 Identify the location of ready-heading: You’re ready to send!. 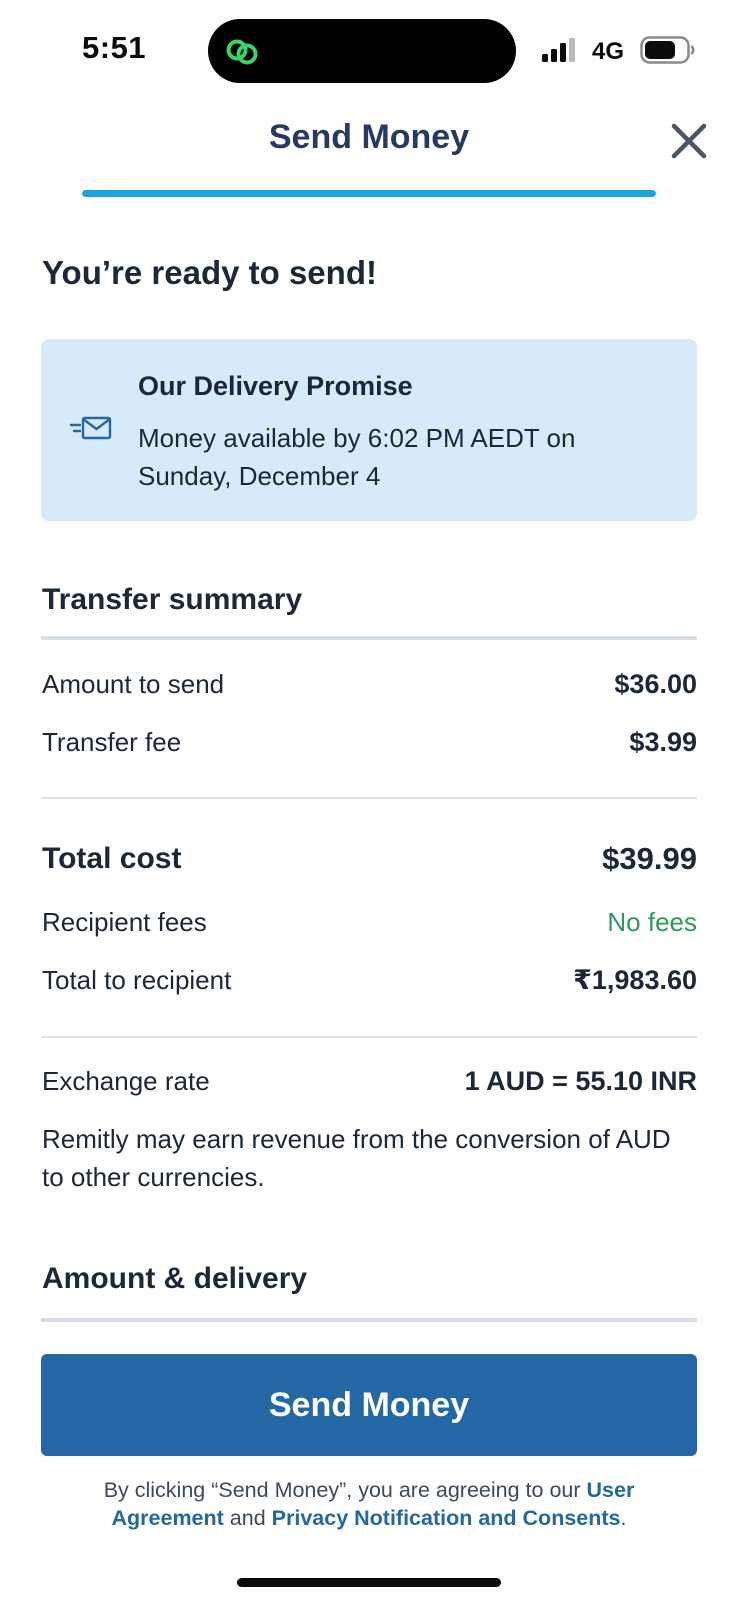
(209, 272).